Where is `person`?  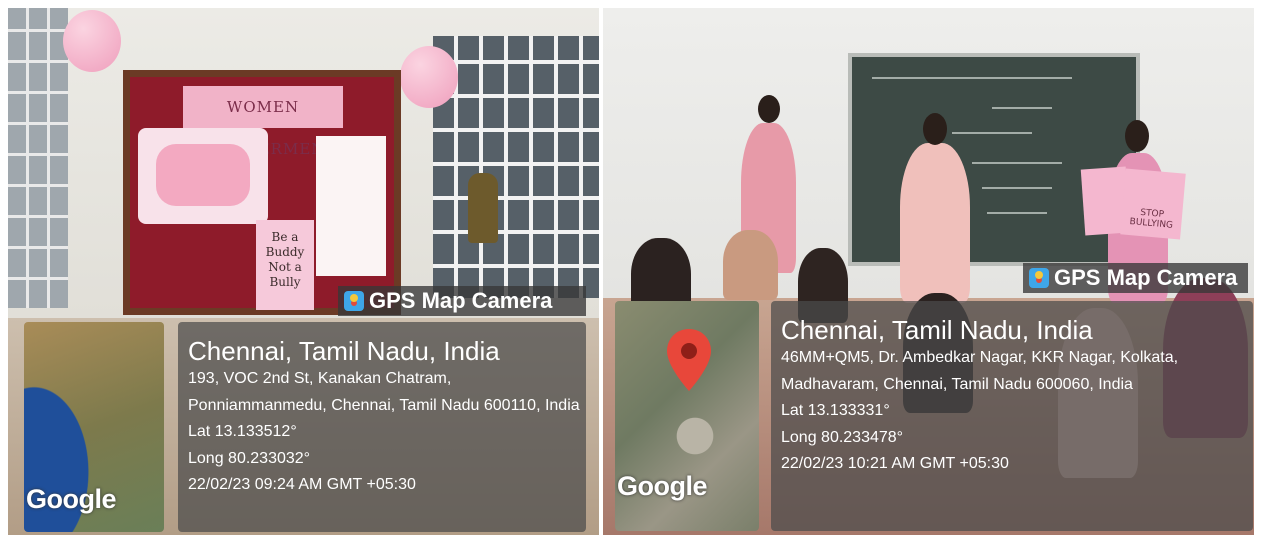 person is located at coordinates (935, 223).